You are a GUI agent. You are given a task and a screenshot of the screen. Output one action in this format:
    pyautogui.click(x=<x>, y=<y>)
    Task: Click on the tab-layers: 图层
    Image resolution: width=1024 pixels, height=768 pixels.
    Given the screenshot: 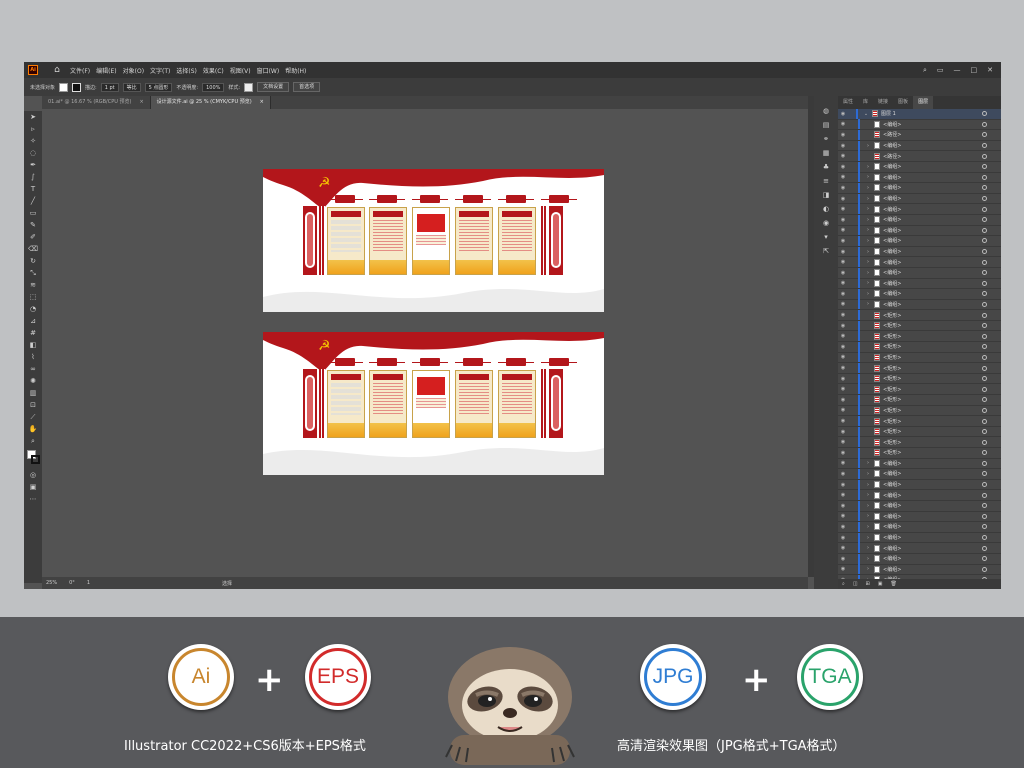 What is the action you would take?
    pyautogui.click(x=923, y=102)
    